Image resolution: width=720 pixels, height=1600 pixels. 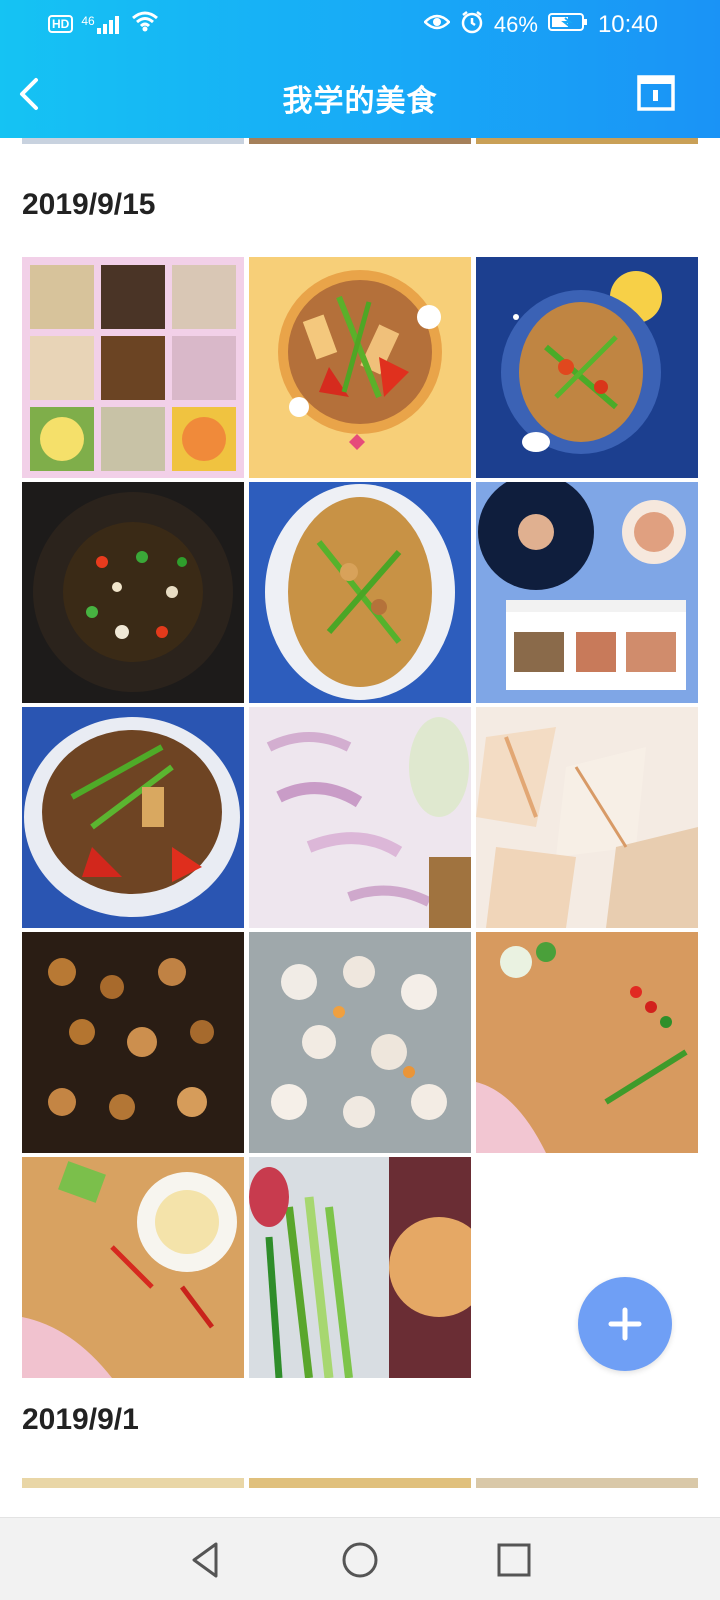 I want to click on square-recent-icon, so click(x=514, y=1560).